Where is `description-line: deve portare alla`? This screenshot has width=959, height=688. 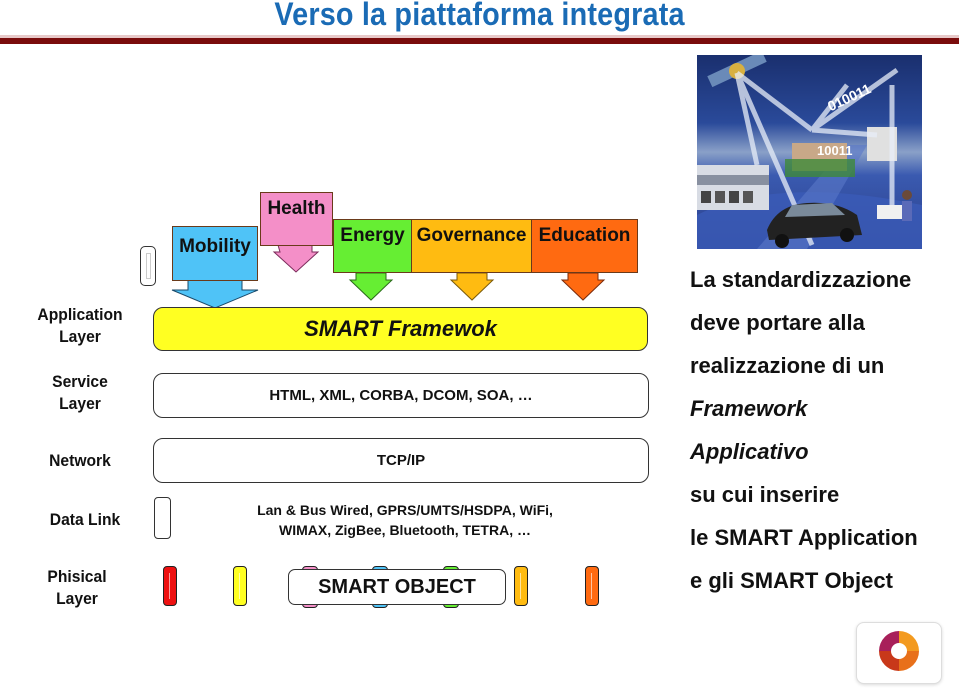 description-line: deve portare alla is located at coordinates (777, 322).